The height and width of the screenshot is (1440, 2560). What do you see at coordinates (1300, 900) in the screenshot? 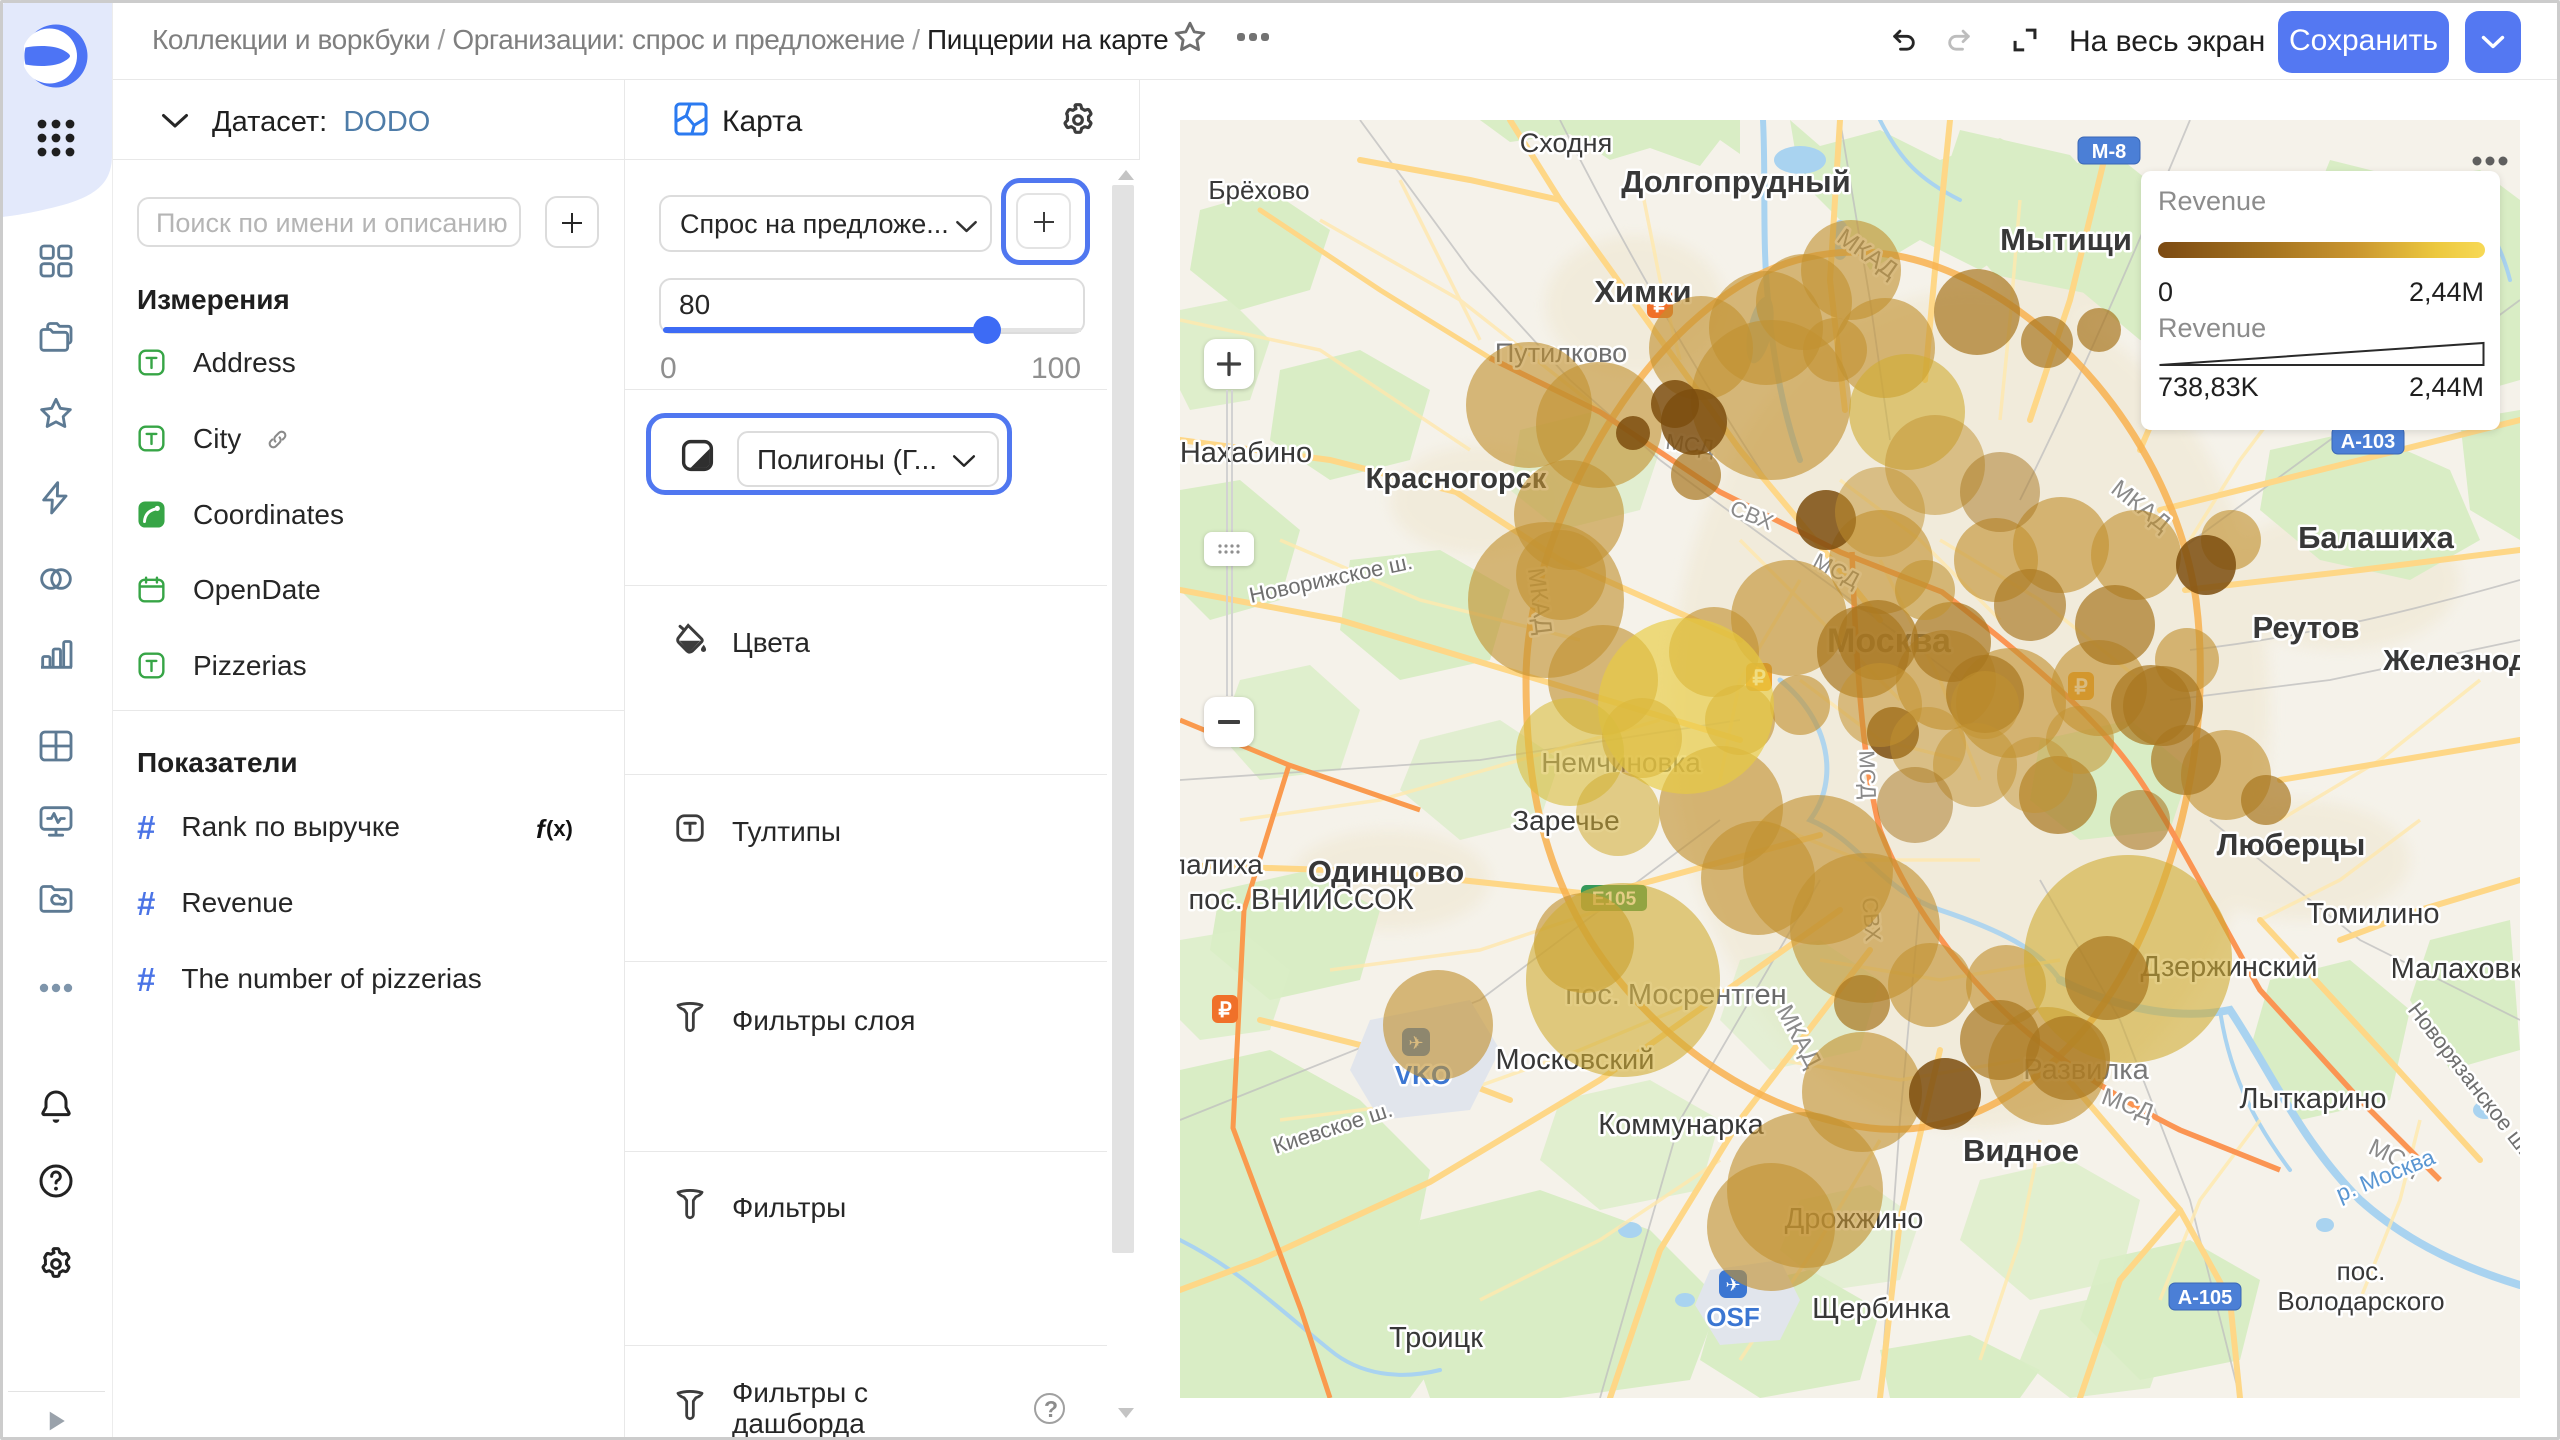
I see `svg-text: пос. ВНИИССОК` at bounding box center [1300, 900].